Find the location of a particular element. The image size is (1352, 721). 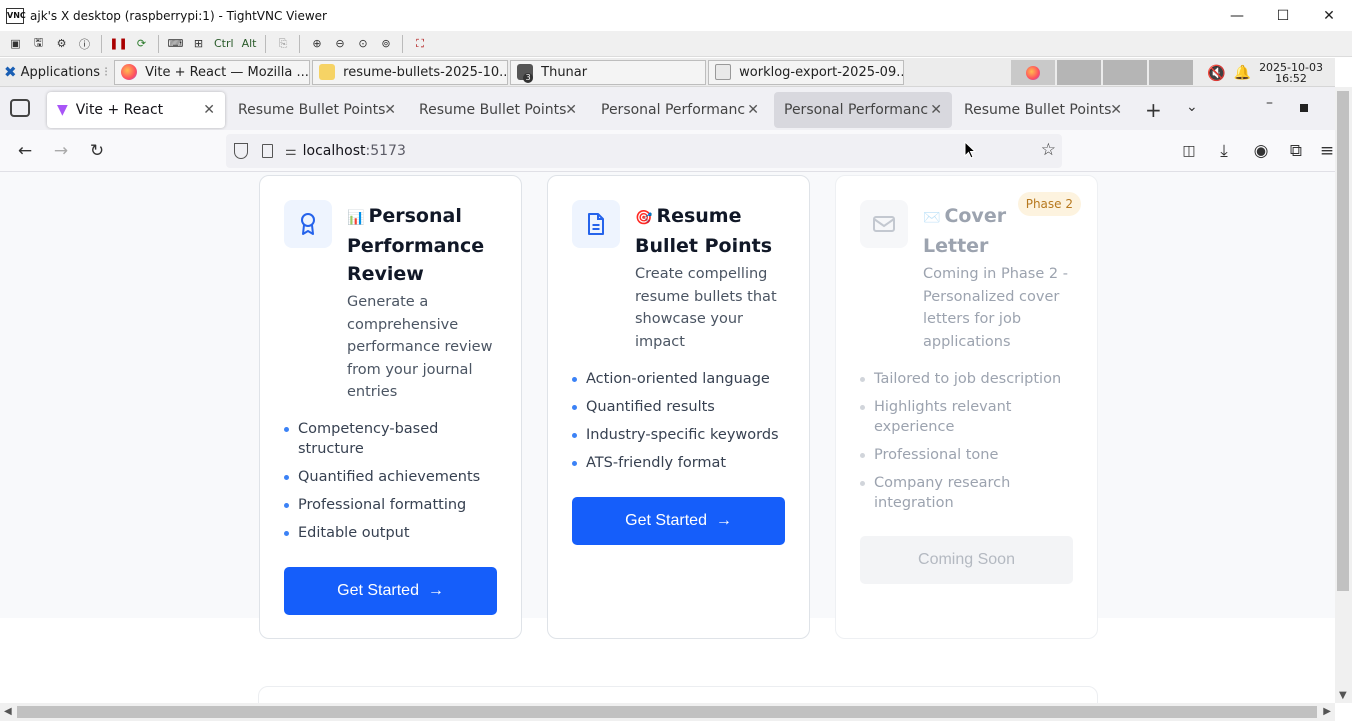

taskbar-item-thunar: 3 Thunar is located at coordinates (608, 72).